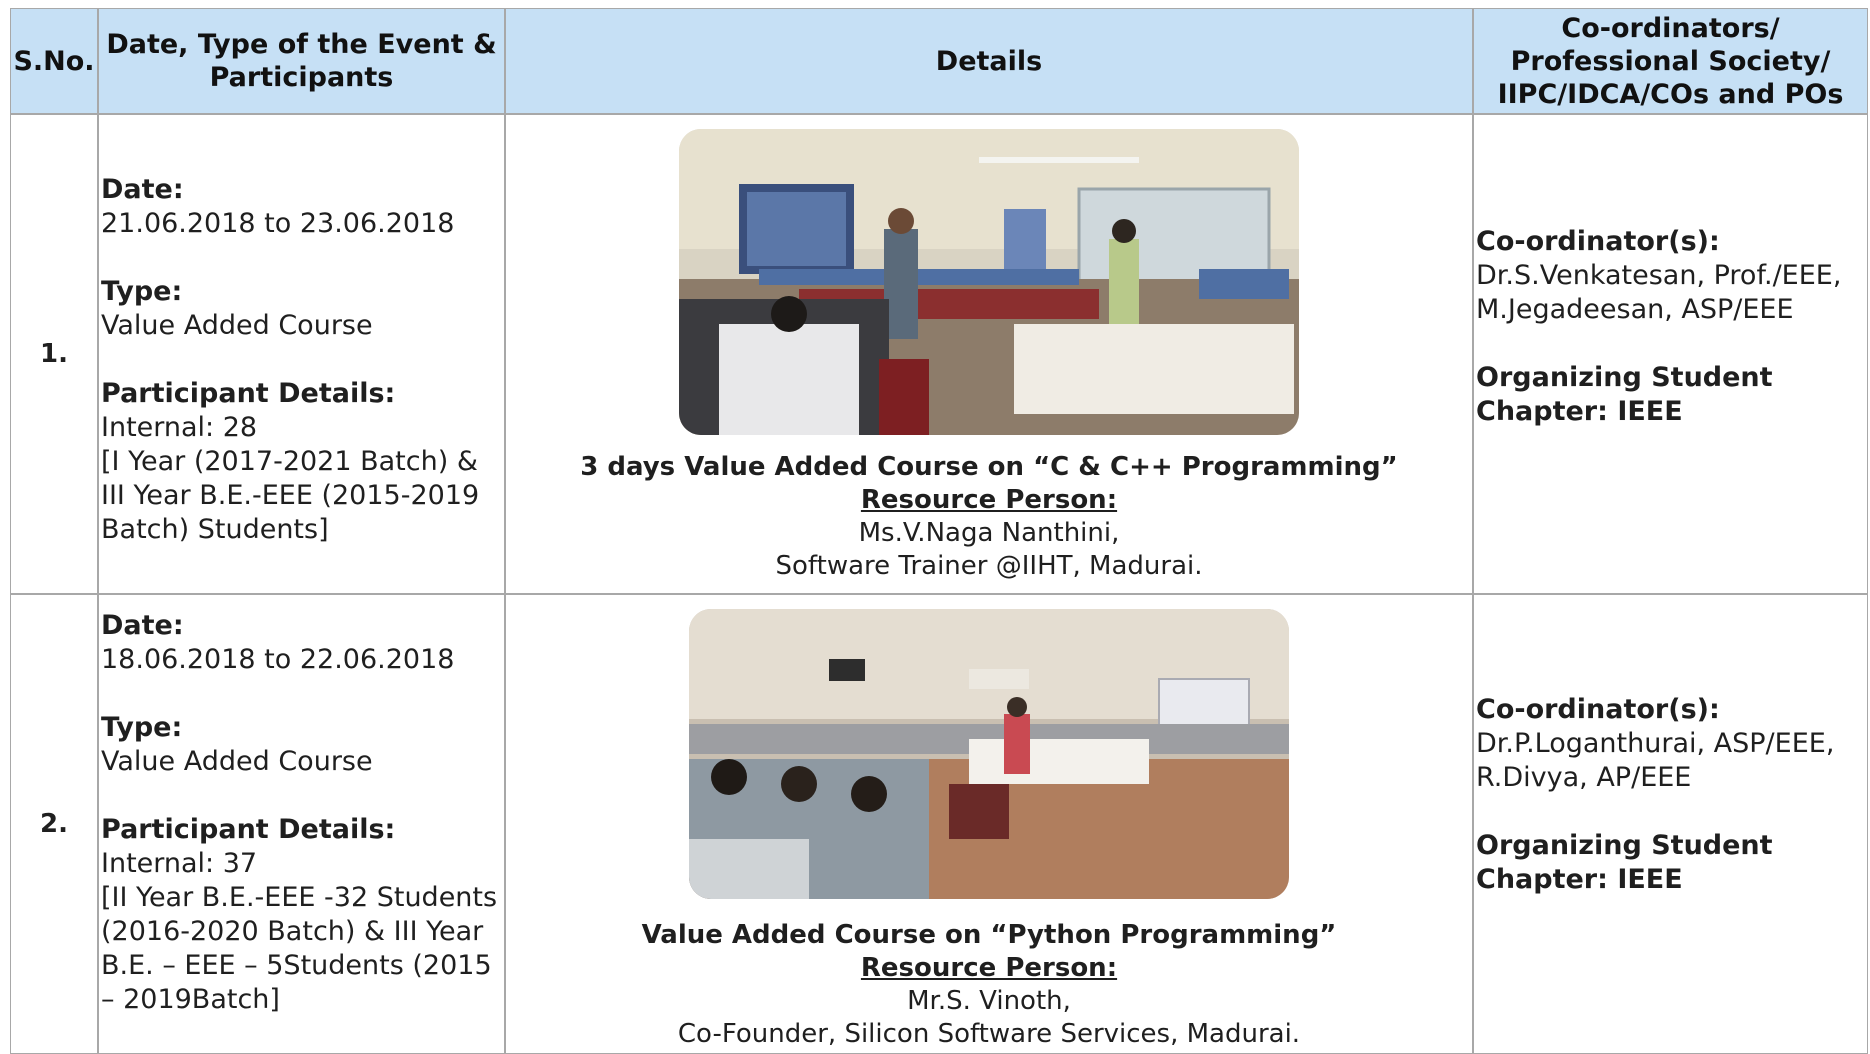 Image resolution: width=1870 pixels, height=1054 pixels. I want to click on header-sno-label: S.No., so click(54, 61).